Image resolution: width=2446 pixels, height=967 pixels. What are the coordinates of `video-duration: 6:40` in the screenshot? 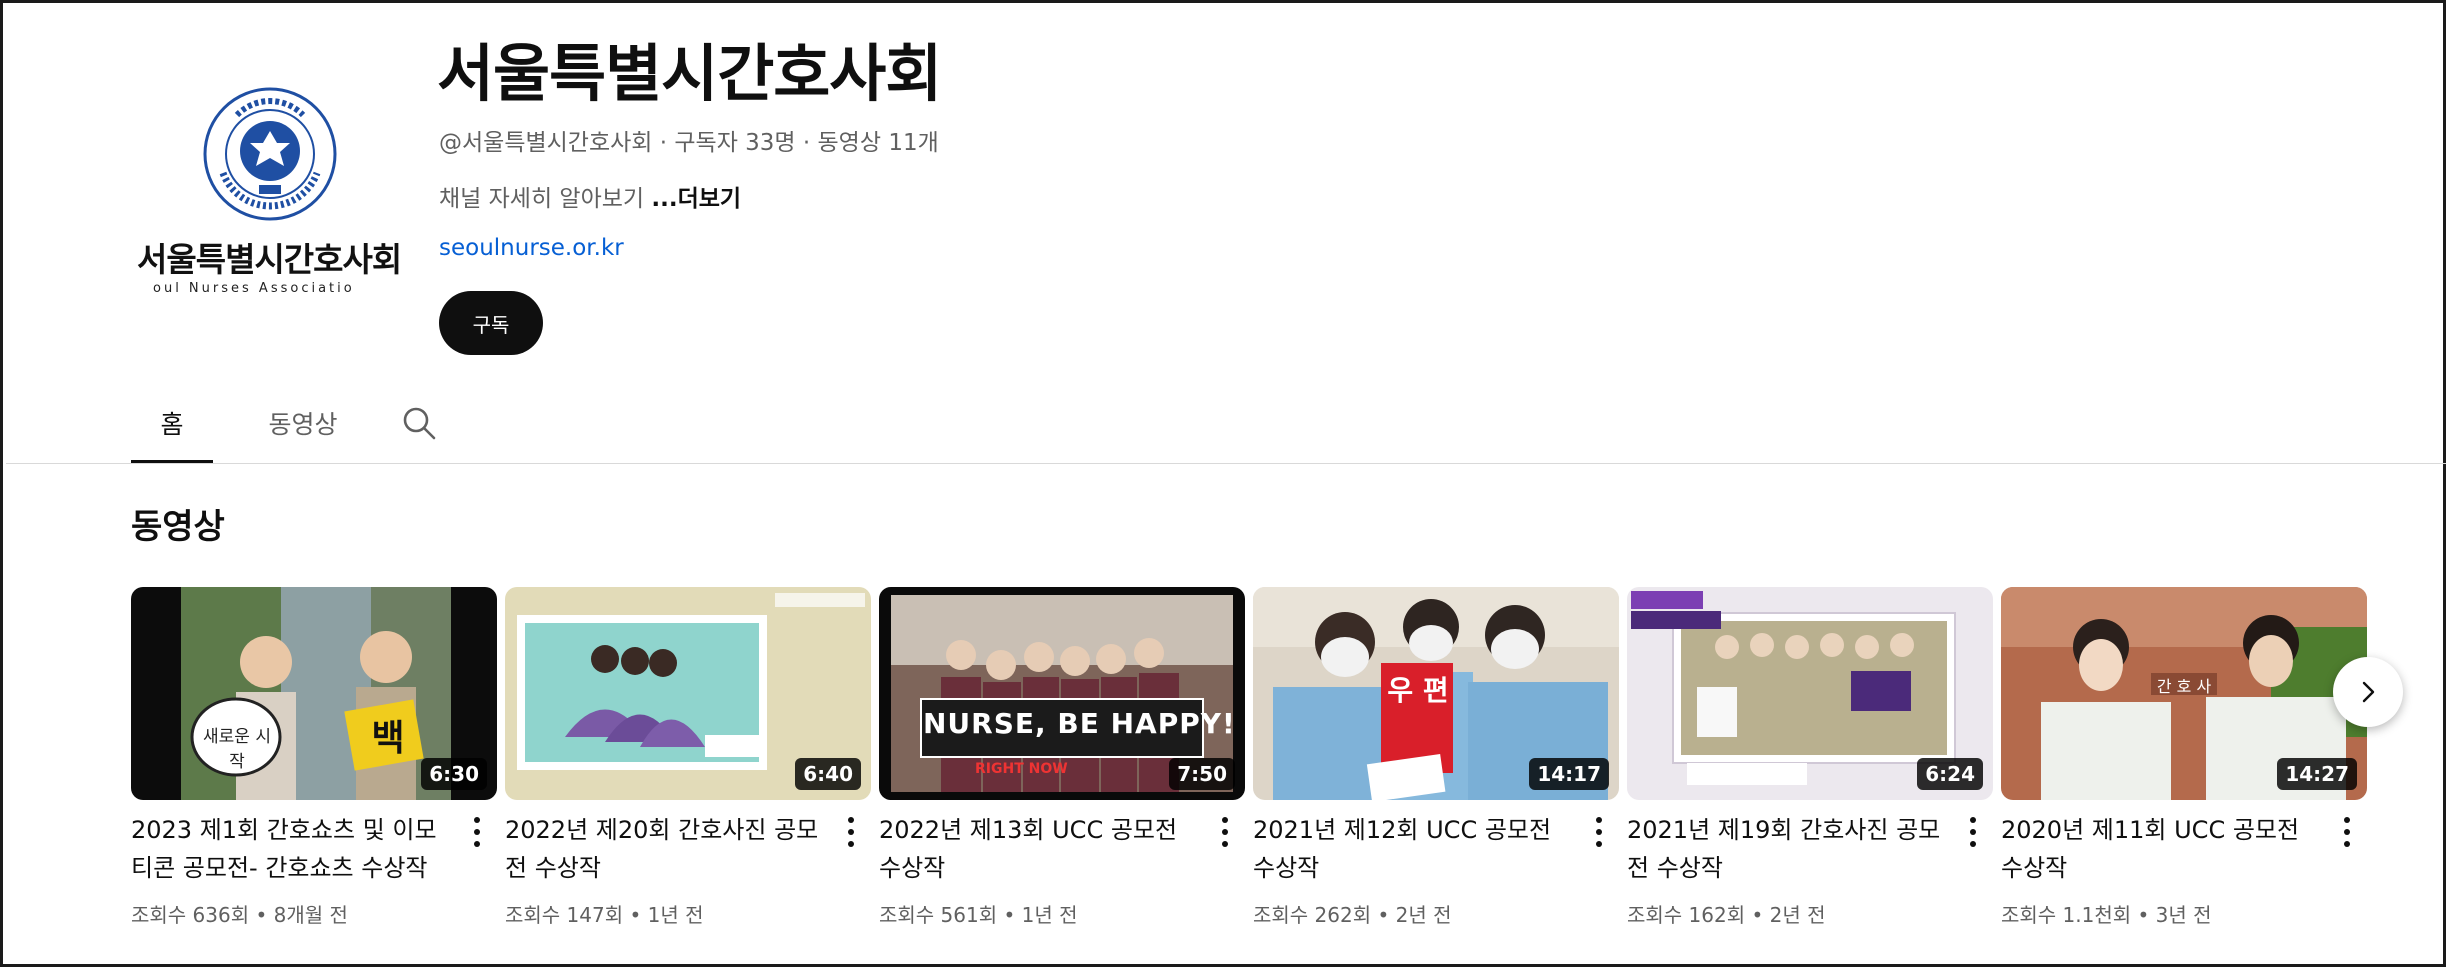 It's located at (828, 774).